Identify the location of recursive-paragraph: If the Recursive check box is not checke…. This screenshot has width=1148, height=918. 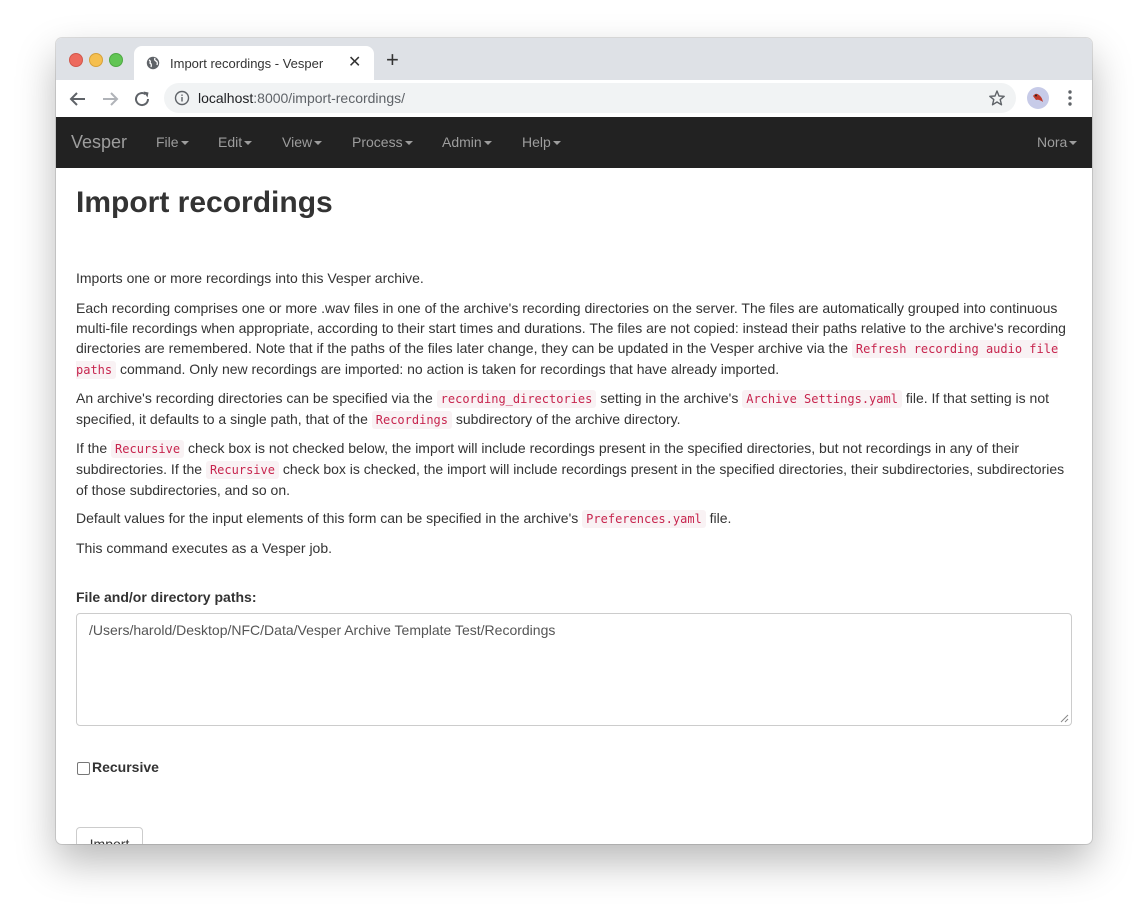
(574, 469).